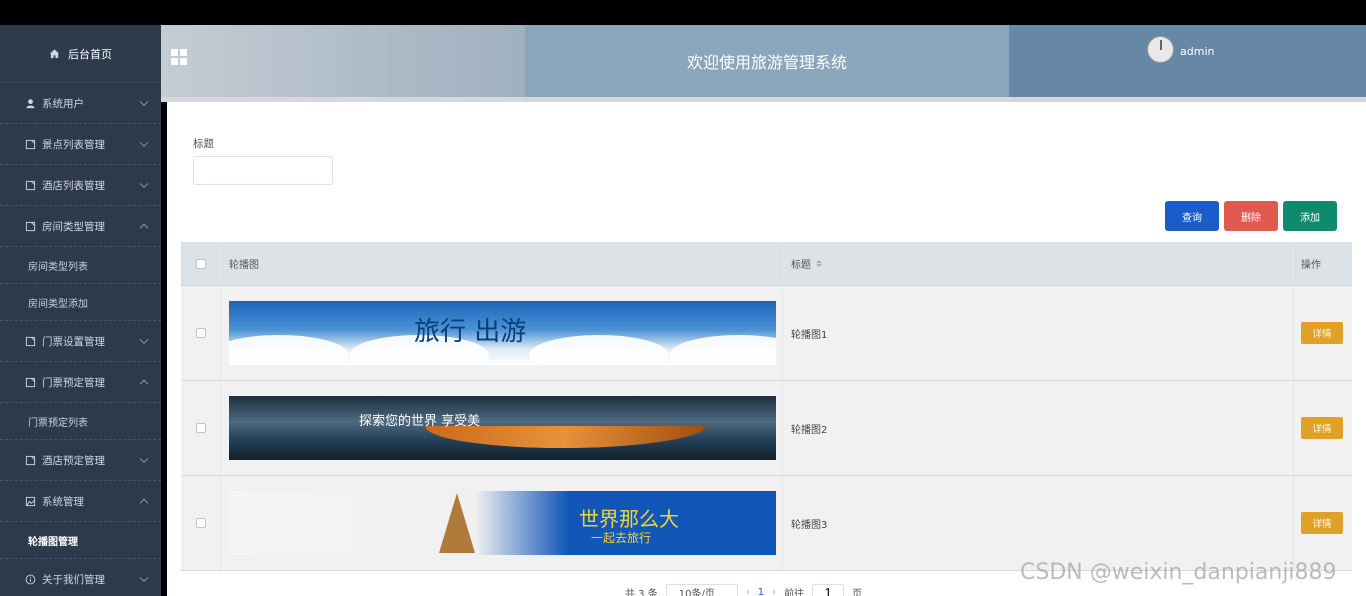 This screenshot has width=1366, height=596. I want to click on table-header: 轮播图 标题 操作, so click(766, 264).